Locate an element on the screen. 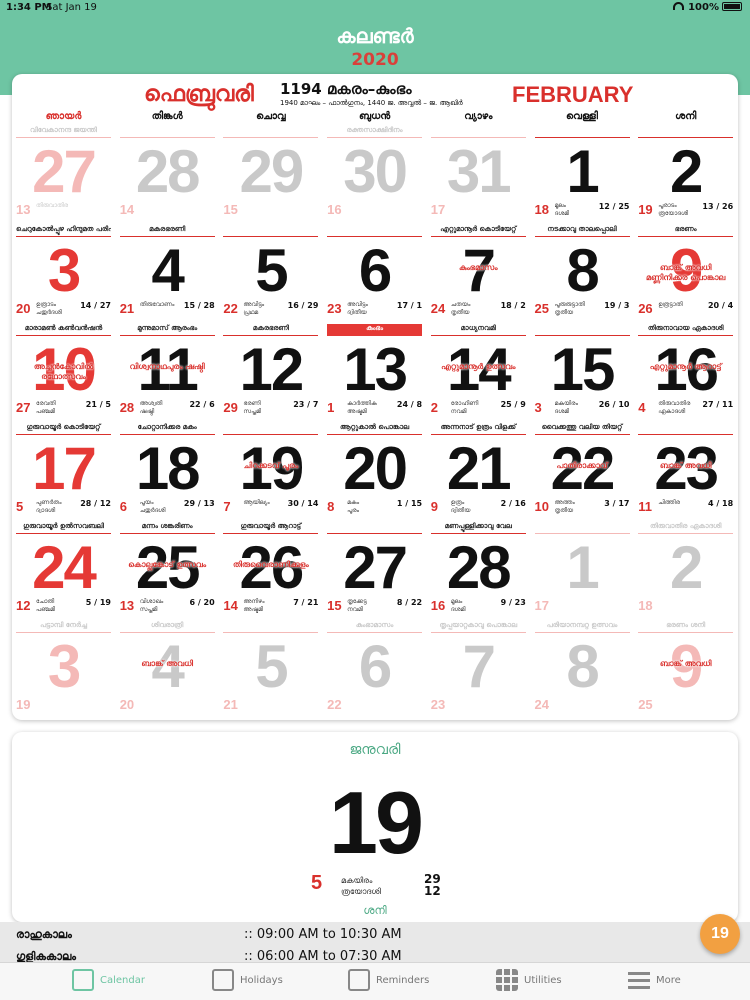 The height and width of the screenshot is (1000, 750). calendar-day-cell: മകരഭരണി 12 29 ഭരണി സപ്തമി 23 / 7 is located at coordinates (270, 371).